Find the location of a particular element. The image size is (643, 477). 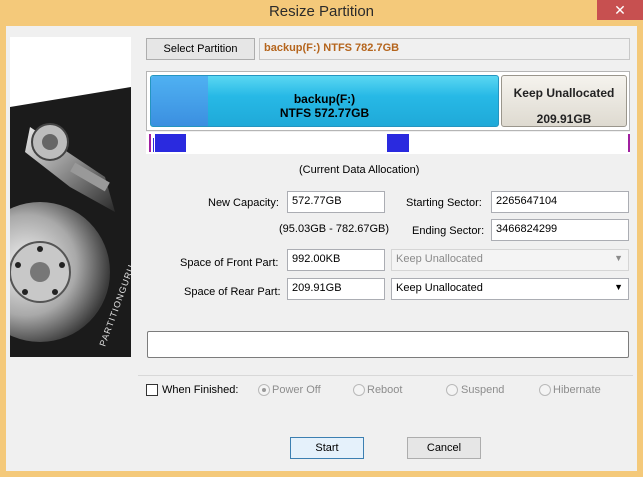

reboot-label: Reboot is located at coordinates (385, 390).